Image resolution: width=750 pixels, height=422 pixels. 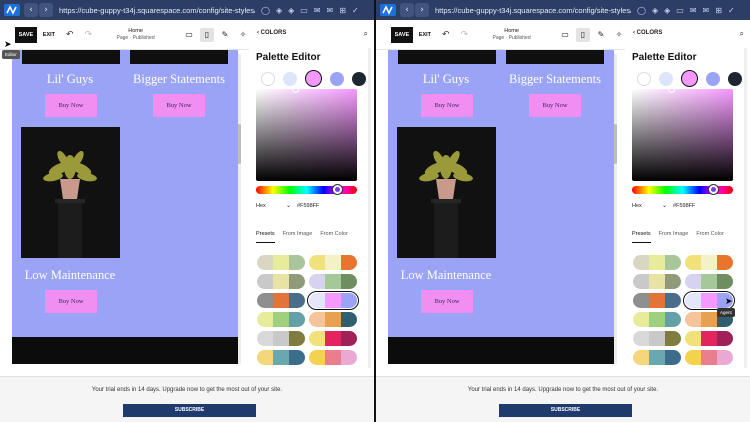 What do you see at coordinates (615, 209) in the screenshot?
I see `preview-scrollbar` at bounding box center [615, 209].